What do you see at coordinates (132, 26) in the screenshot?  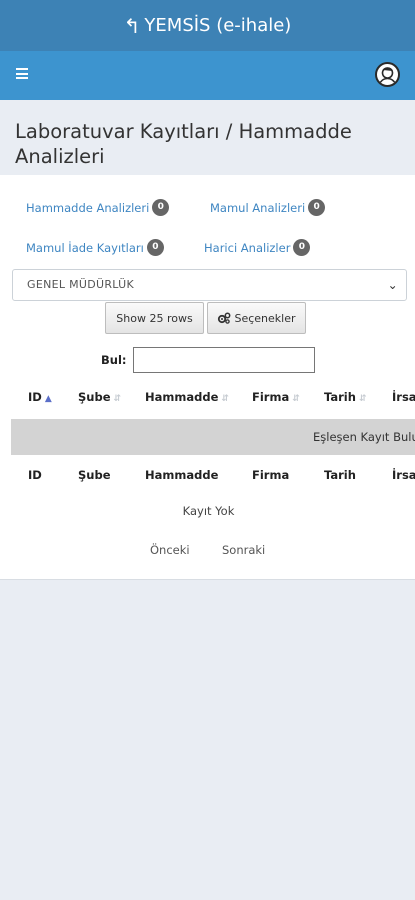 I see `back-arrow-icon: ↰` at bounding box center [132, 26].